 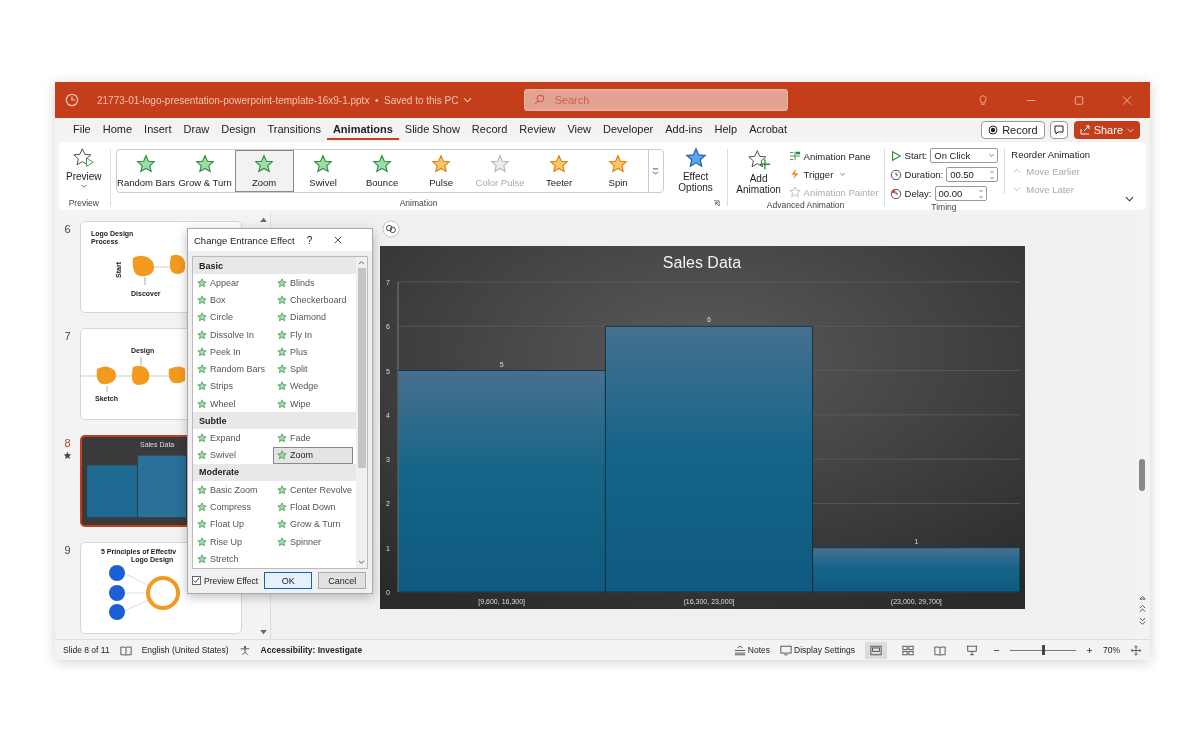 I want to click on menu-tab: Acrobat, so click(x=768, y=130).